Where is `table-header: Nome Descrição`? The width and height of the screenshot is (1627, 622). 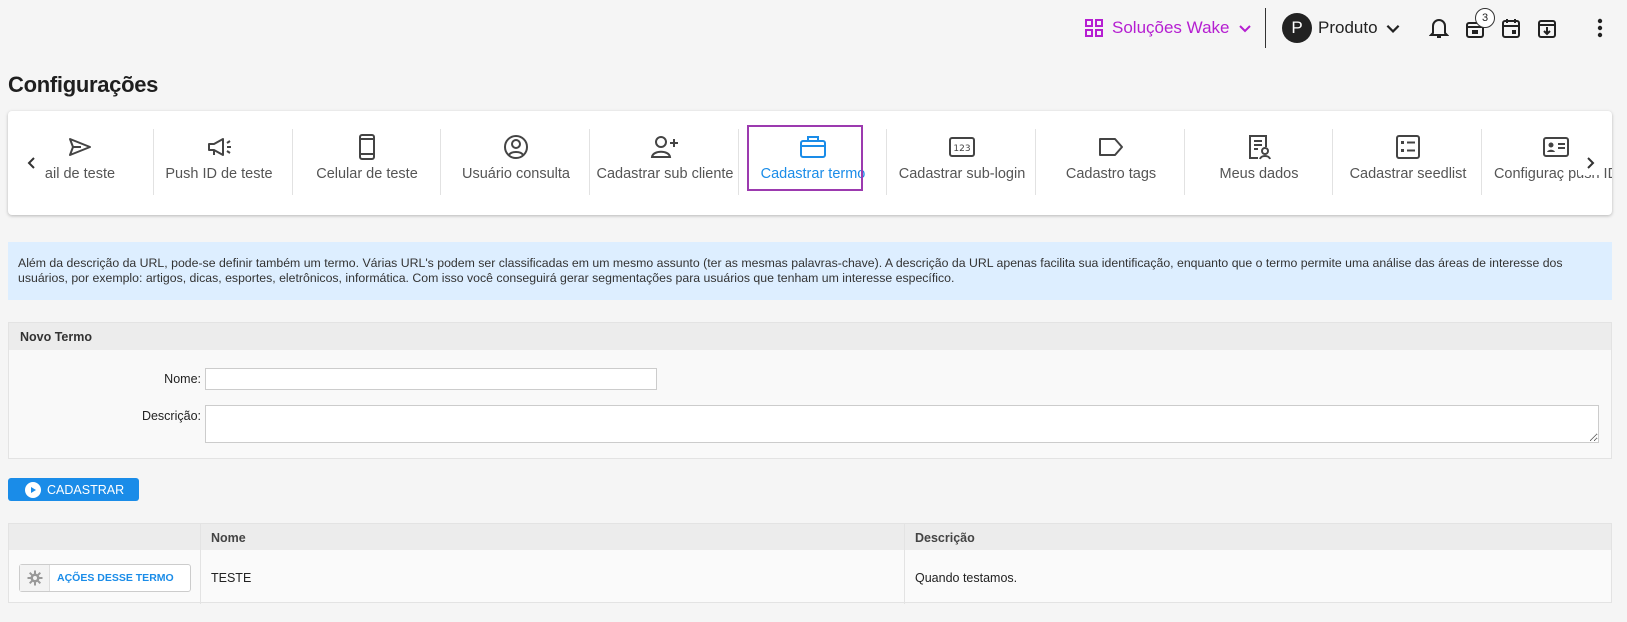 table-header: Nome Descrição is located at coordinates (810, 537).